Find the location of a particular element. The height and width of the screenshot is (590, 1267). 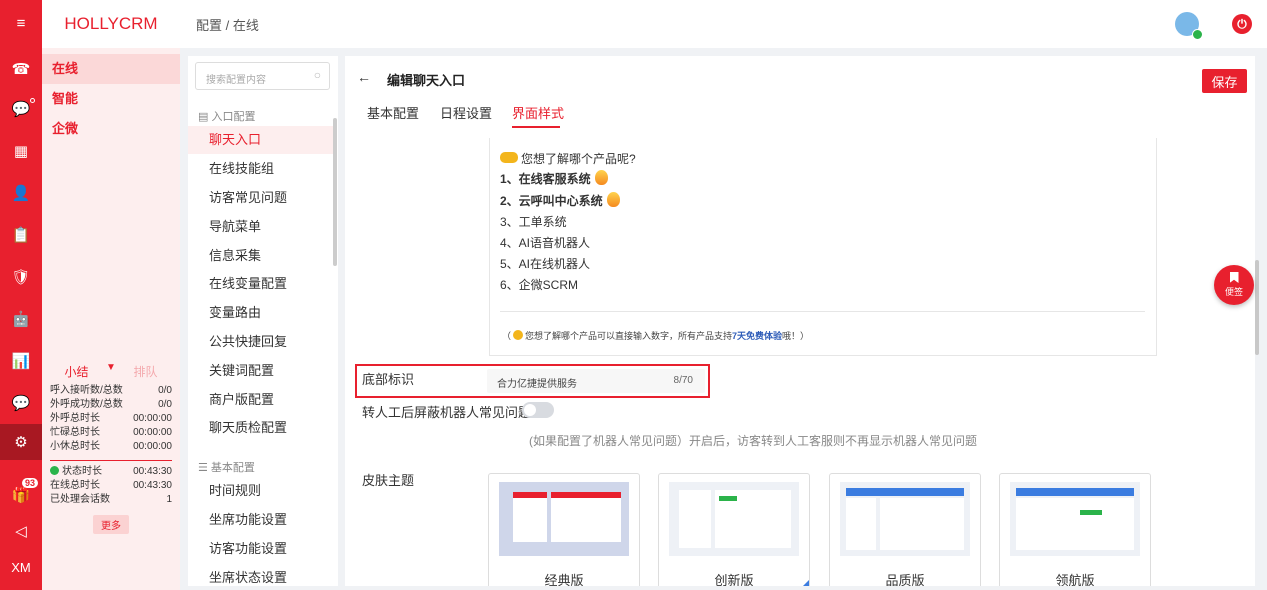

stat-row: 外呼成功数/总数 0/0 is located at coordinates (111, 405).